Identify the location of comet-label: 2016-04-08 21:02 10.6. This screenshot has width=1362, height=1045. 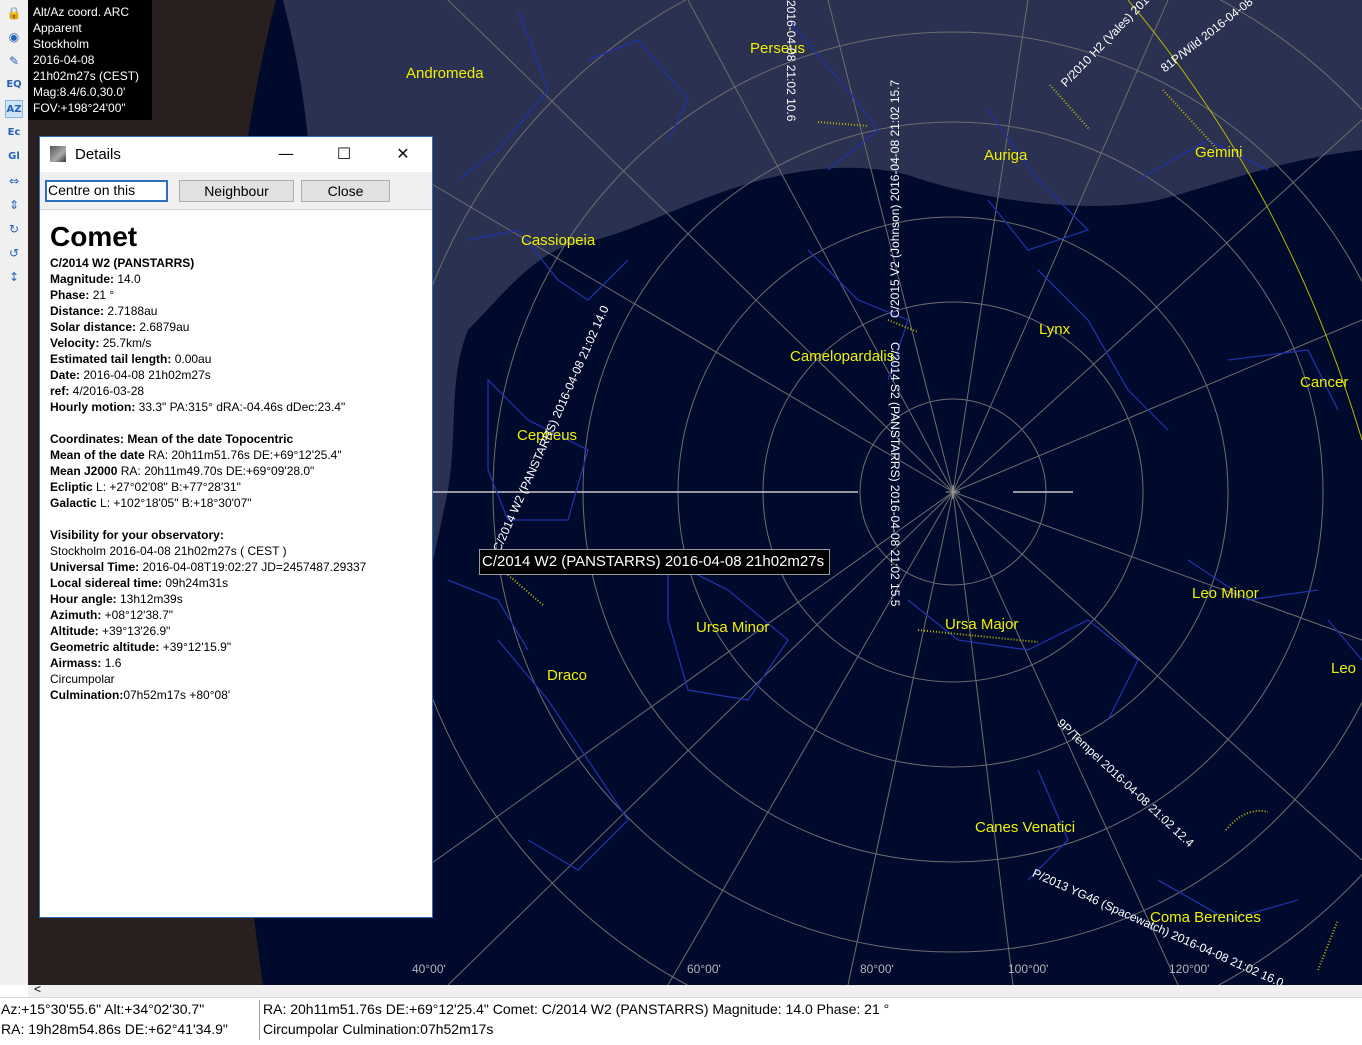
(791, 60).